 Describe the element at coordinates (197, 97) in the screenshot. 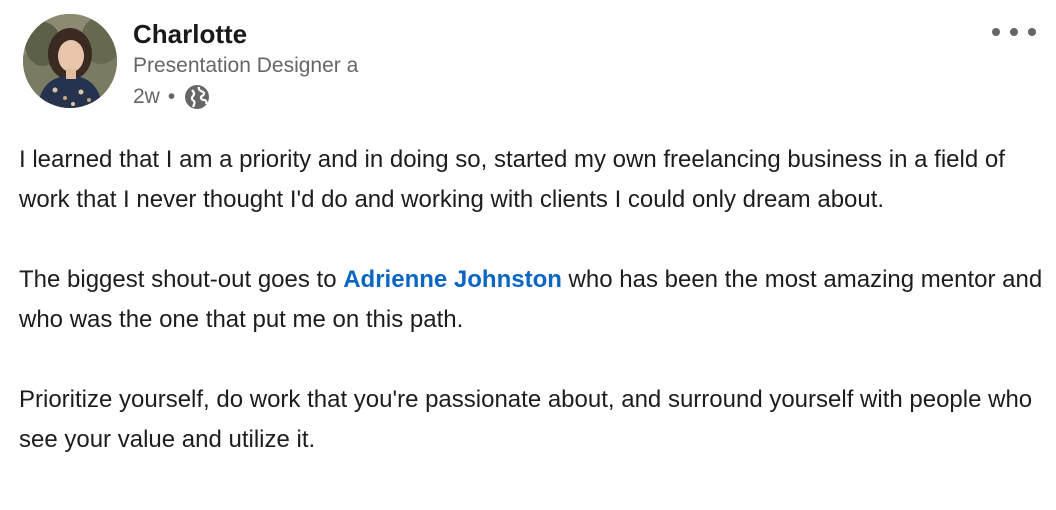

I see `globe-icon` at that location.